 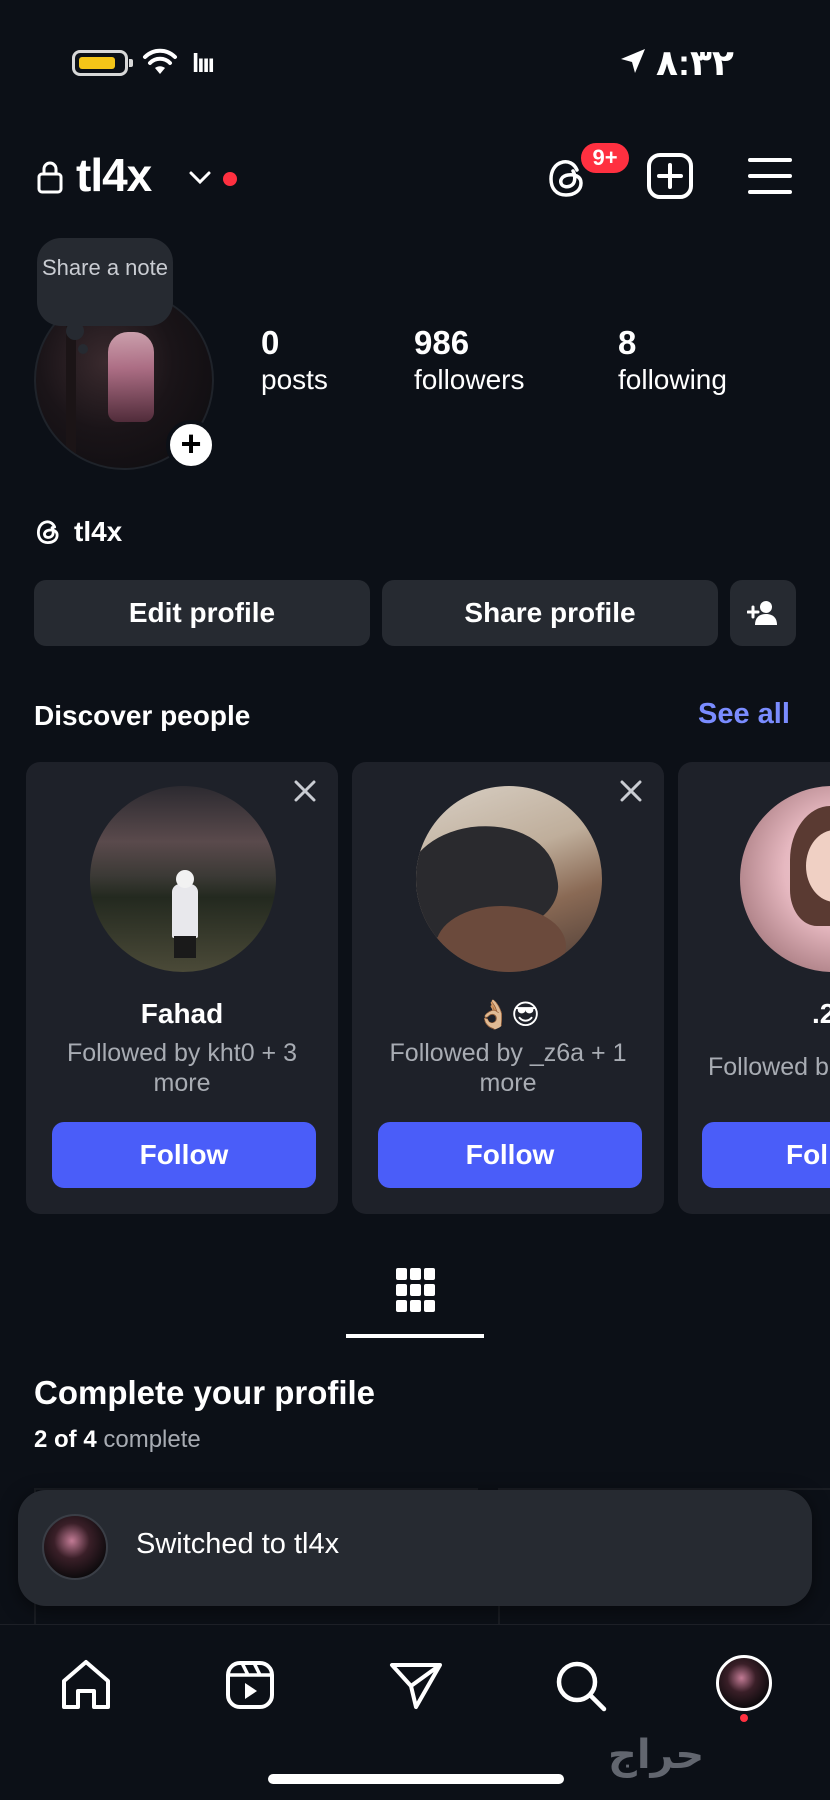 What do you see at coordinates (744, 1718) in the screenshot?
I see `profile-tab-dot` at bounding box center [744, 1718].